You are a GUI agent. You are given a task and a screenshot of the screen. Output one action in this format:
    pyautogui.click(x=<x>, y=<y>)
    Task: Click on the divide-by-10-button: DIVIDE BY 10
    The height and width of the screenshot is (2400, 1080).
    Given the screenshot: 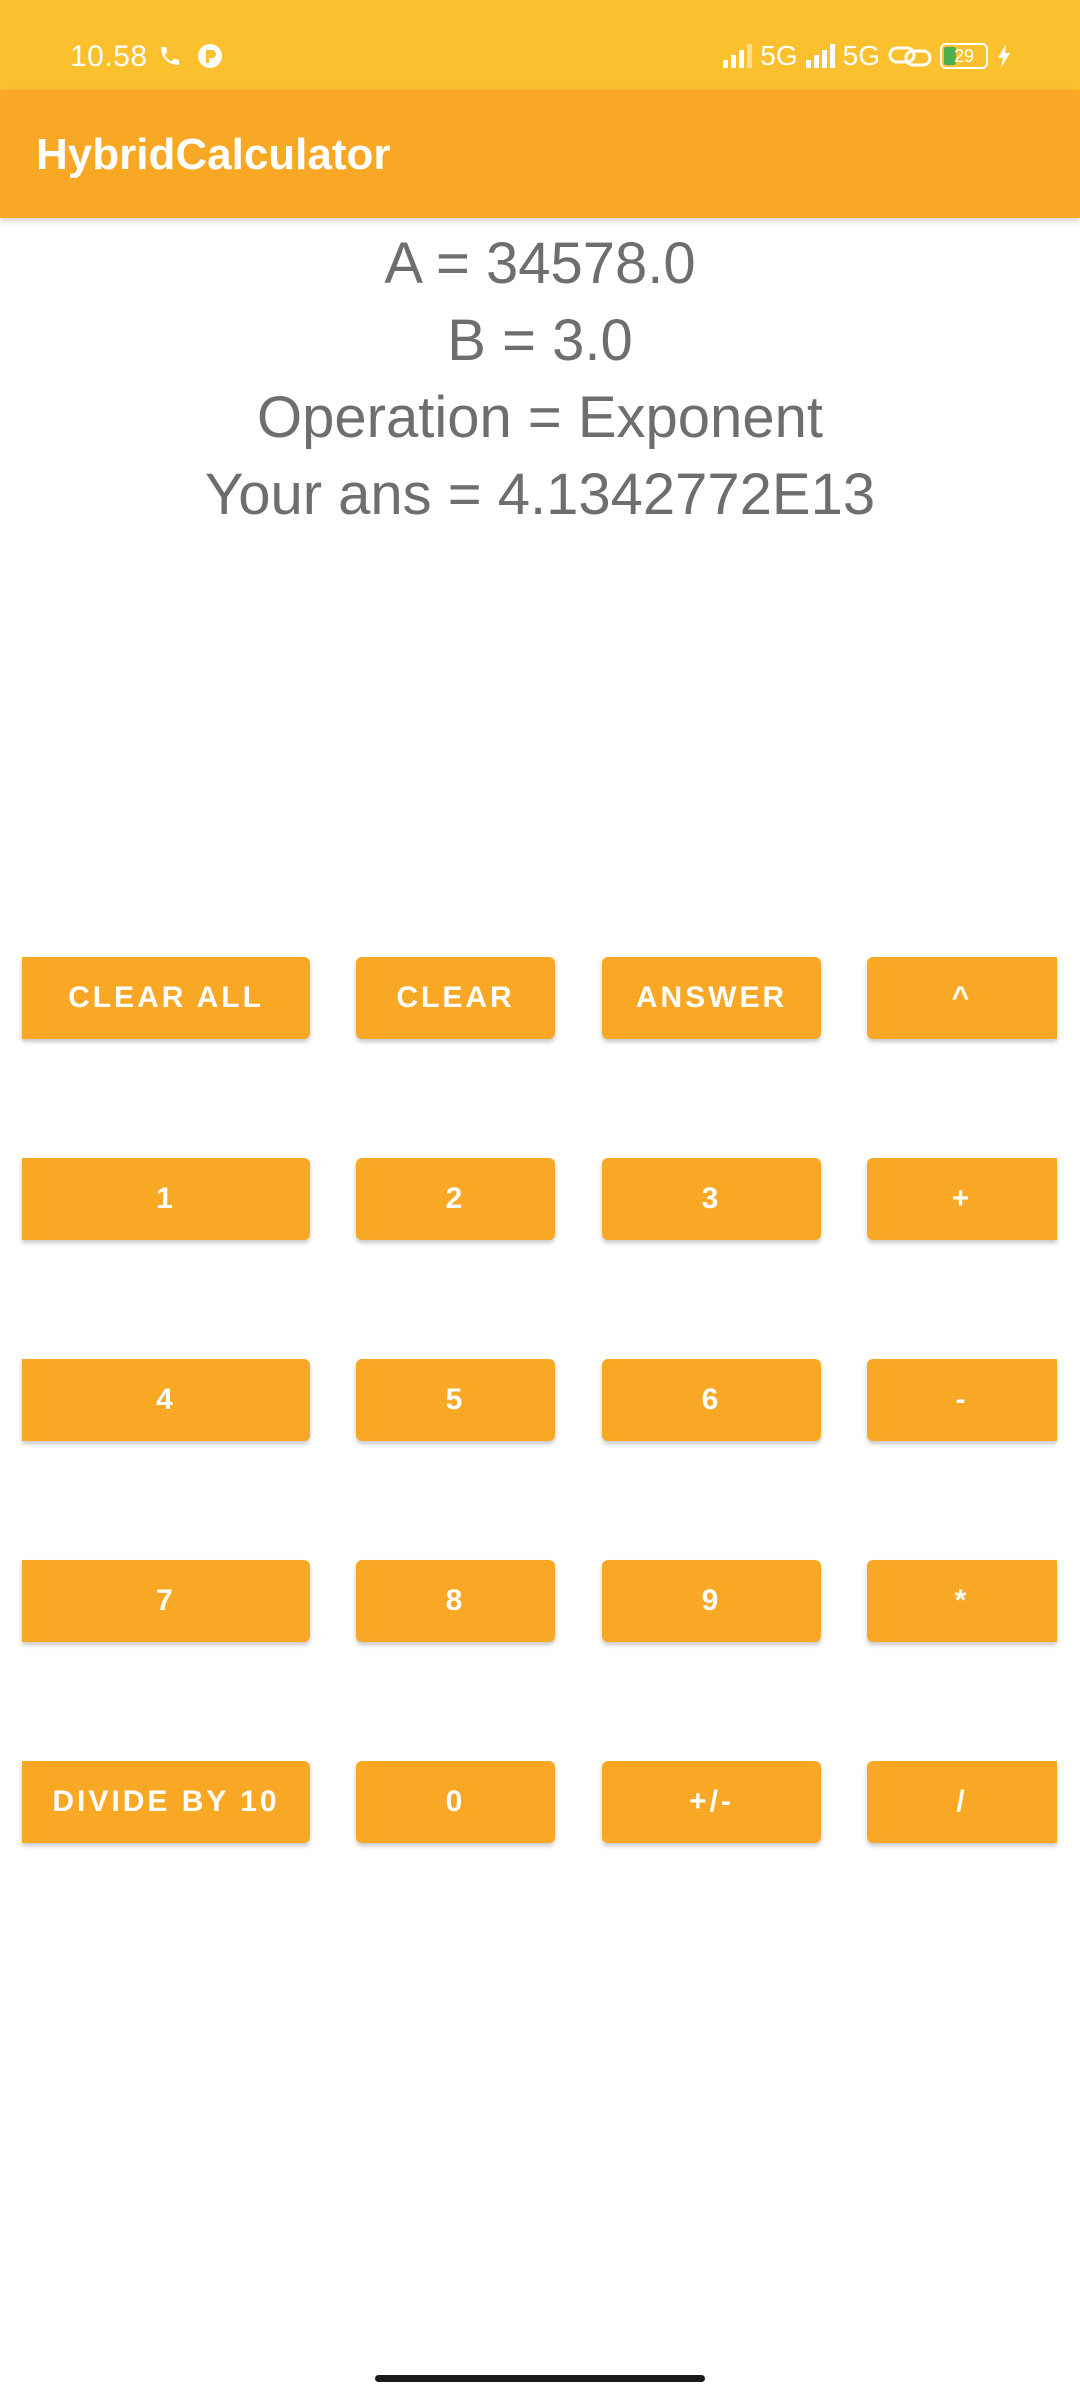 What is the action you would take?
    pyautogui.click(x=166, y=1802)
    